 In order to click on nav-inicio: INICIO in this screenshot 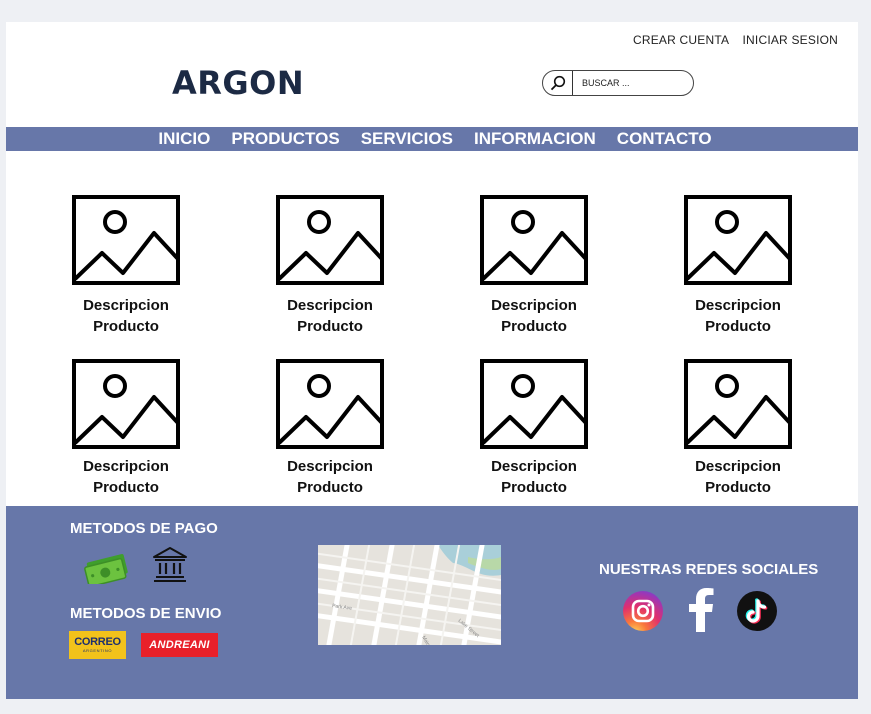, I will do `click(184, 139)`.